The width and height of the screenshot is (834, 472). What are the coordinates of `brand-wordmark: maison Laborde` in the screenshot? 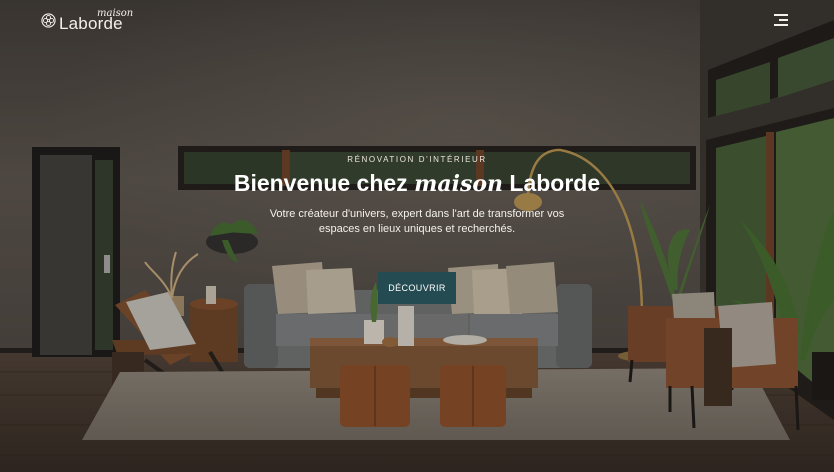 It's located at (104, 20).